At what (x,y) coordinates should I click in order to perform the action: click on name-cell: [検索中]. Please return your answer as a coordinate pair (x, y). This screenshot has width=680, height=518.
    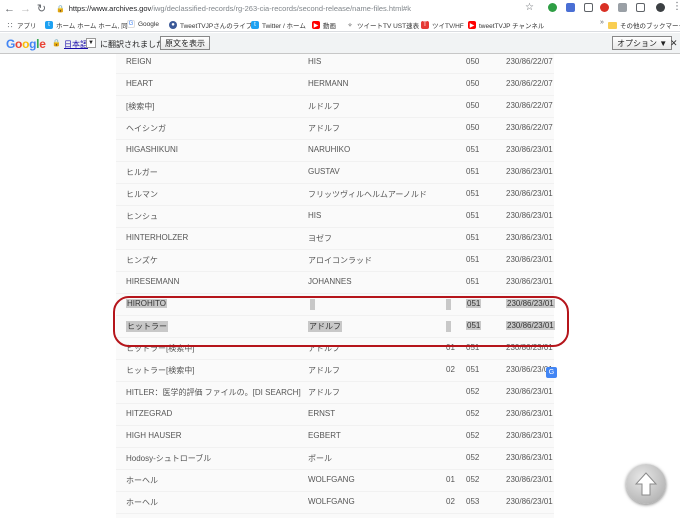
    Looking at the image, I should click on (140, 106).